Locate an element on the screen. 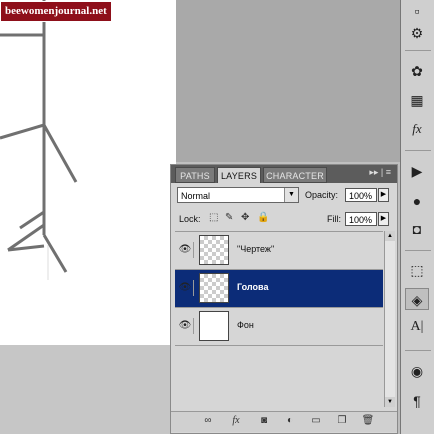 This screenshot has height=434, width=434. fill-input: 100% is located at coordinates (361, 219).